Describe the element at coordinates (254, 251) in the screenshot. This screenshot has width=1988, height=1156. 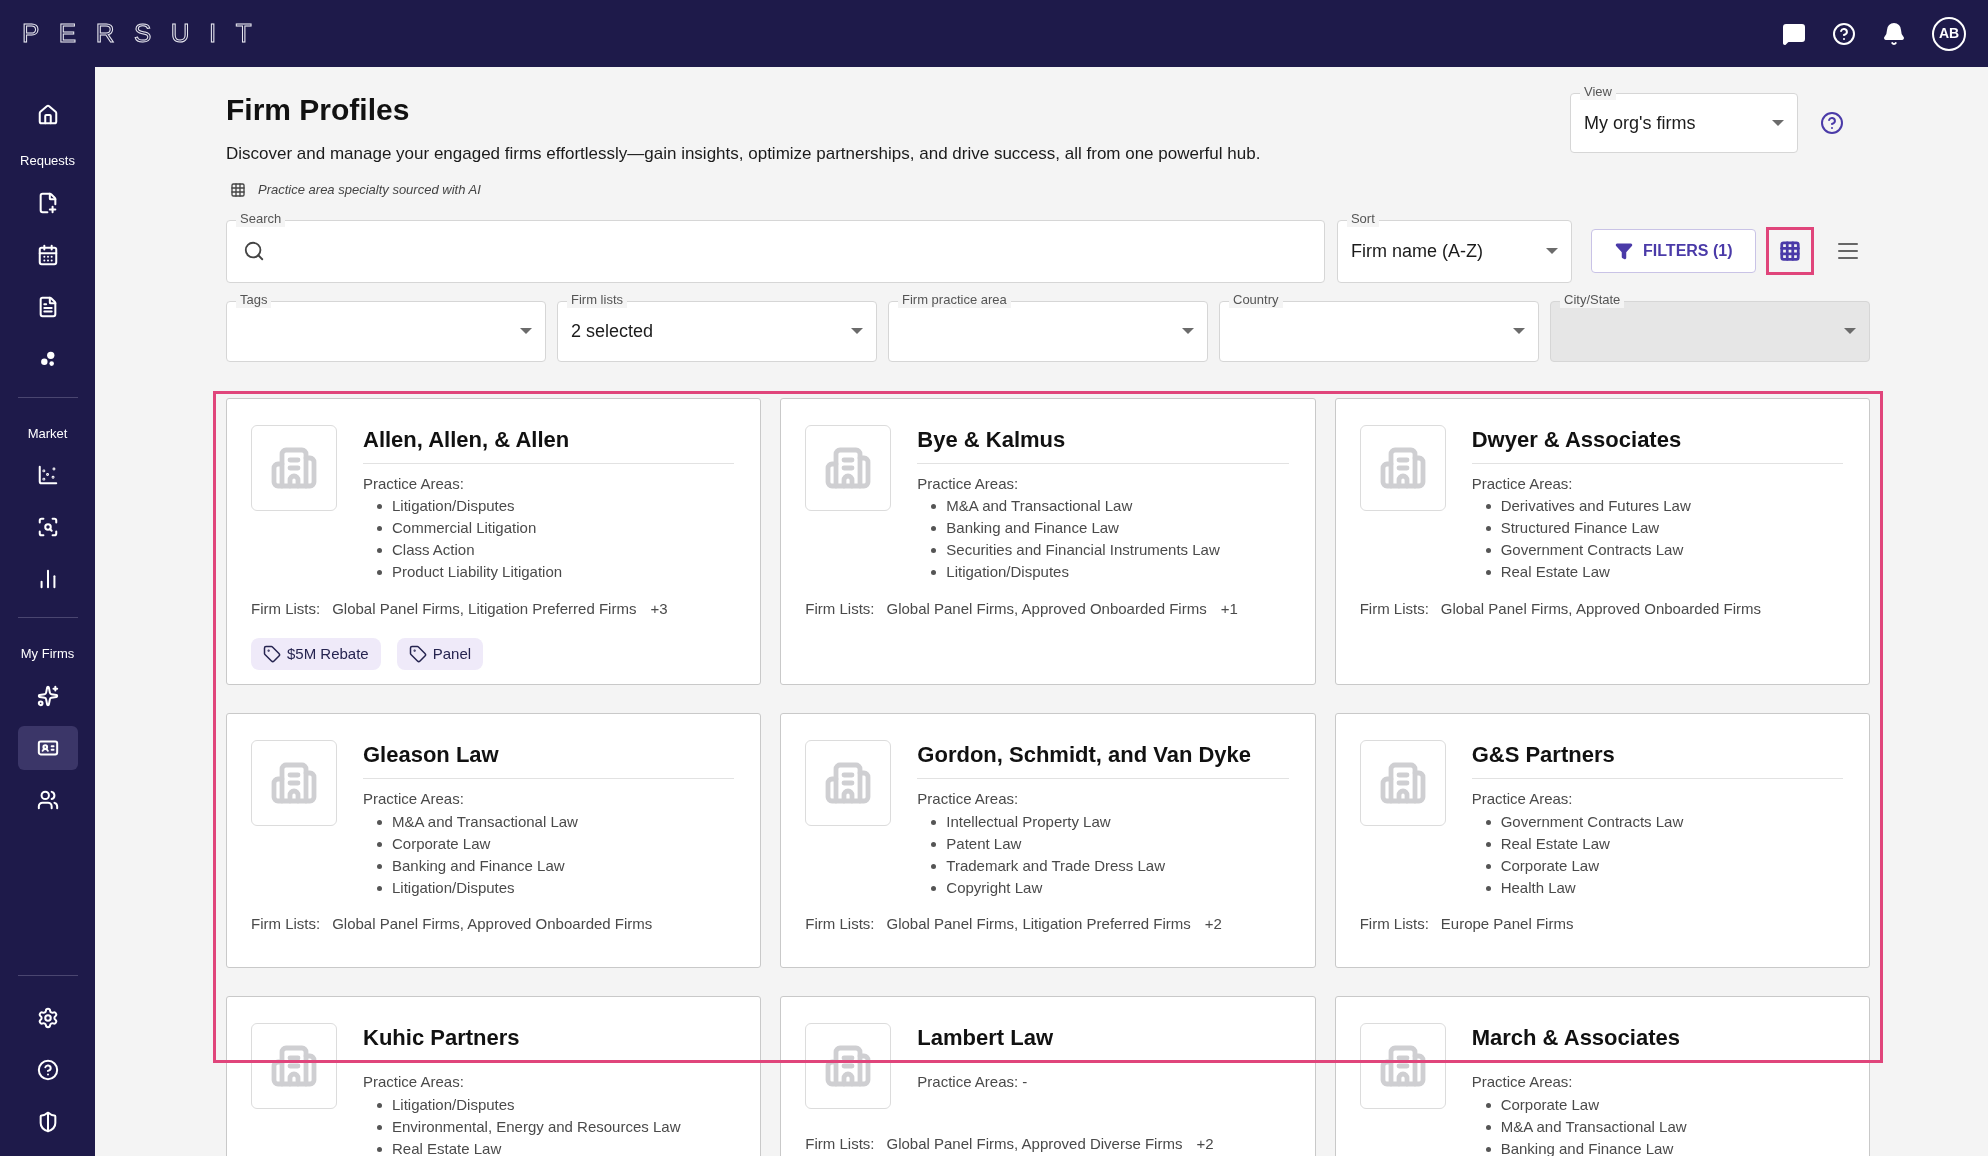
I see `search-icon` at that location.